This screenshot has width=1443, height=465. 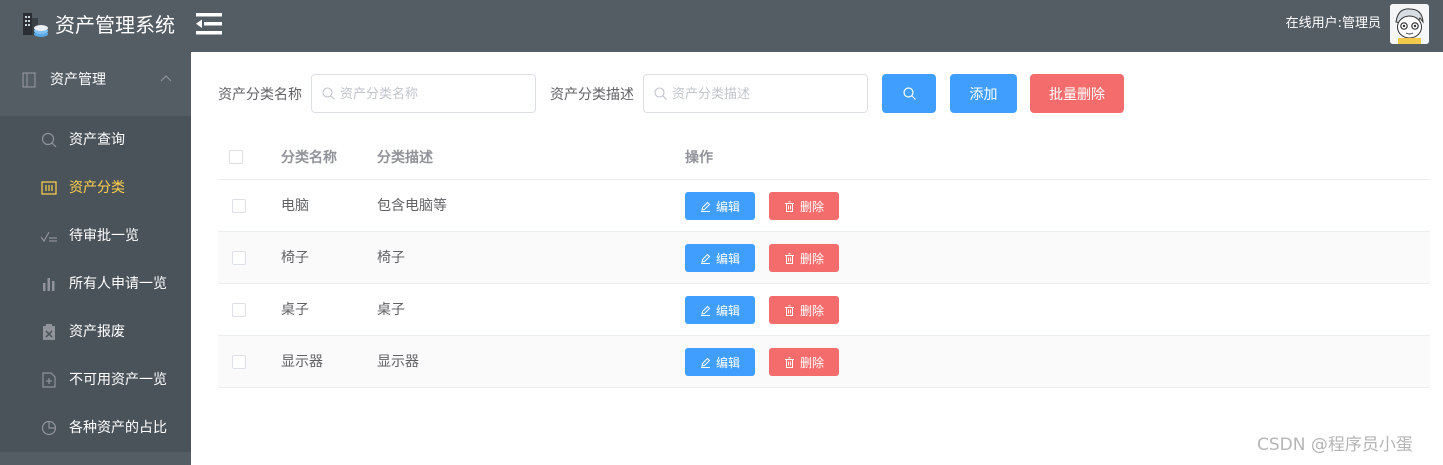 I want to click on sidebar-item-all-applications: 所有人申请一览, so click(x=95, y=284).